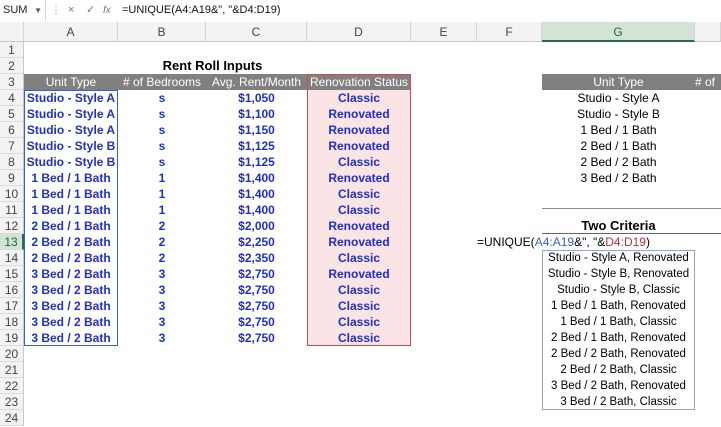 The width and height of the screenshot is (721, 427). What do you see at coordinates (12, 32) in the screenshot?
I see `select-all-corner` at bounding box center [12, 32].